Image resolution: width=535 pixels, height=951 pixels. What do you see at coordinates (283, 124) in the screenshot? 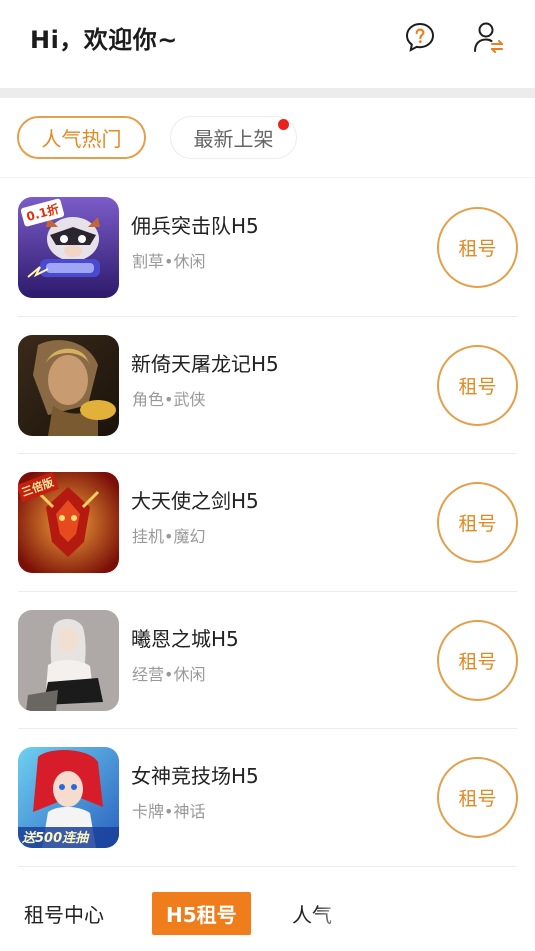
I see `new-dot-badge` at bounding box center [283, 124].